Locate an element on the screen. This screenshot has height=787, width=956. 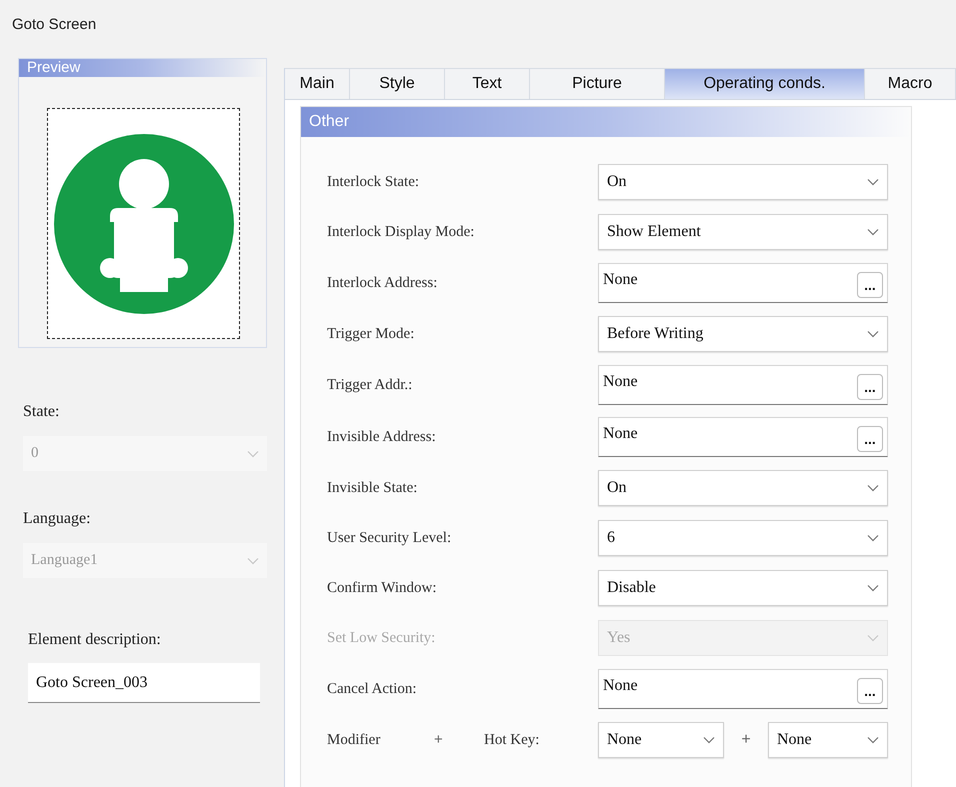
tab: Main is located at coordinates (317, 83).